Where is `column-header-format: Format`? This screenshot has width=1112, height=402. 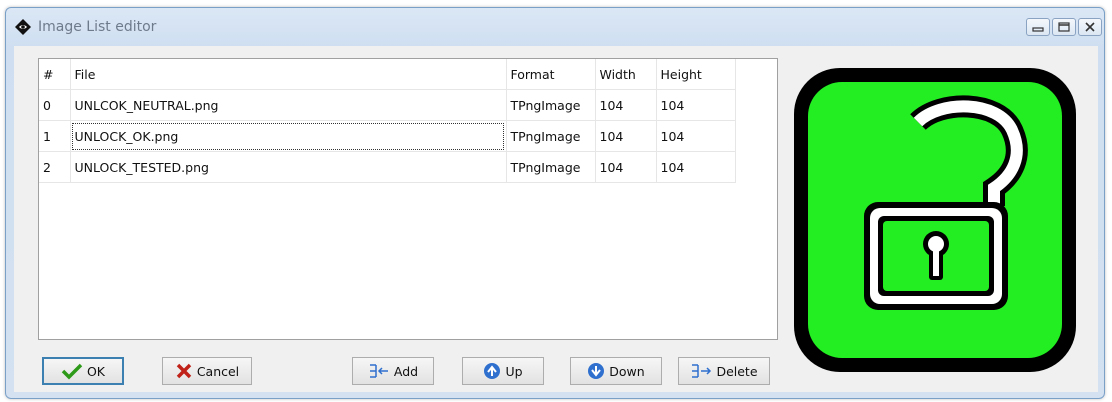
column-header-format: Format is located at coordinates (551, 74).